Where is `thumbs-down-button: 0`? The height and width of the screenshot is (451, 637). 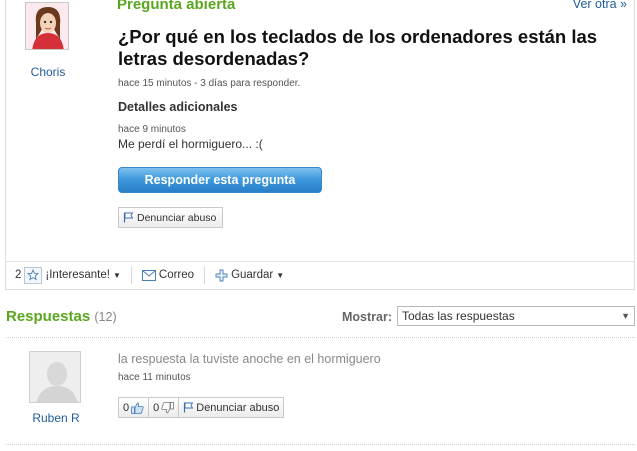
thumbs-down-button: 0 is located at coordinates (164, 407).